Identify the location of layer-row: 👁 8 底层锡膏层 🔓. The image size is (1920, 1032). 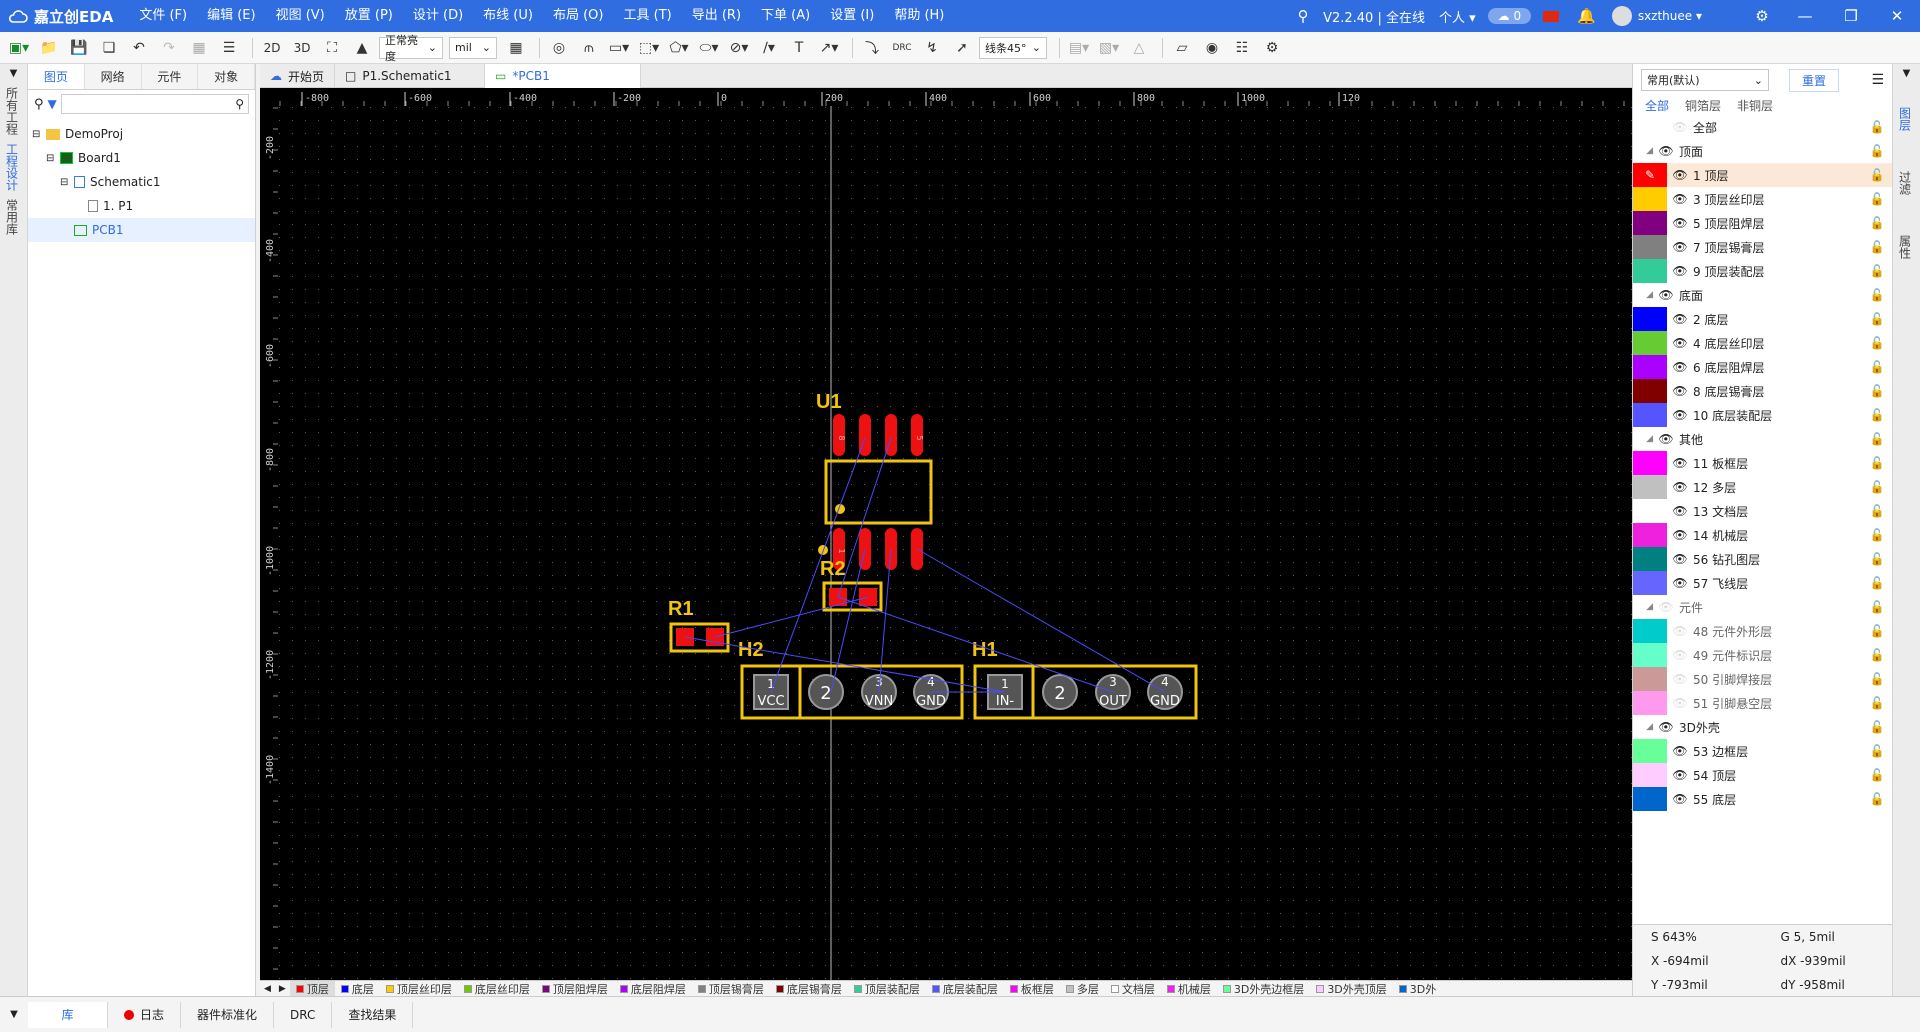
(1762, 391).